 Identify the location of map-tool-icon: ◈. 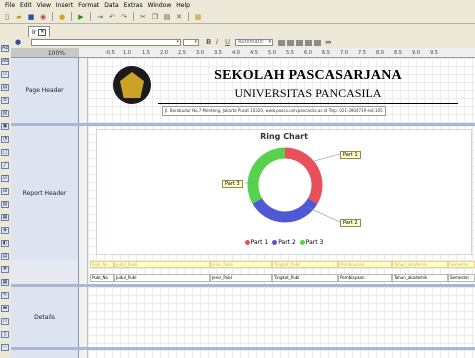
(5, 230).